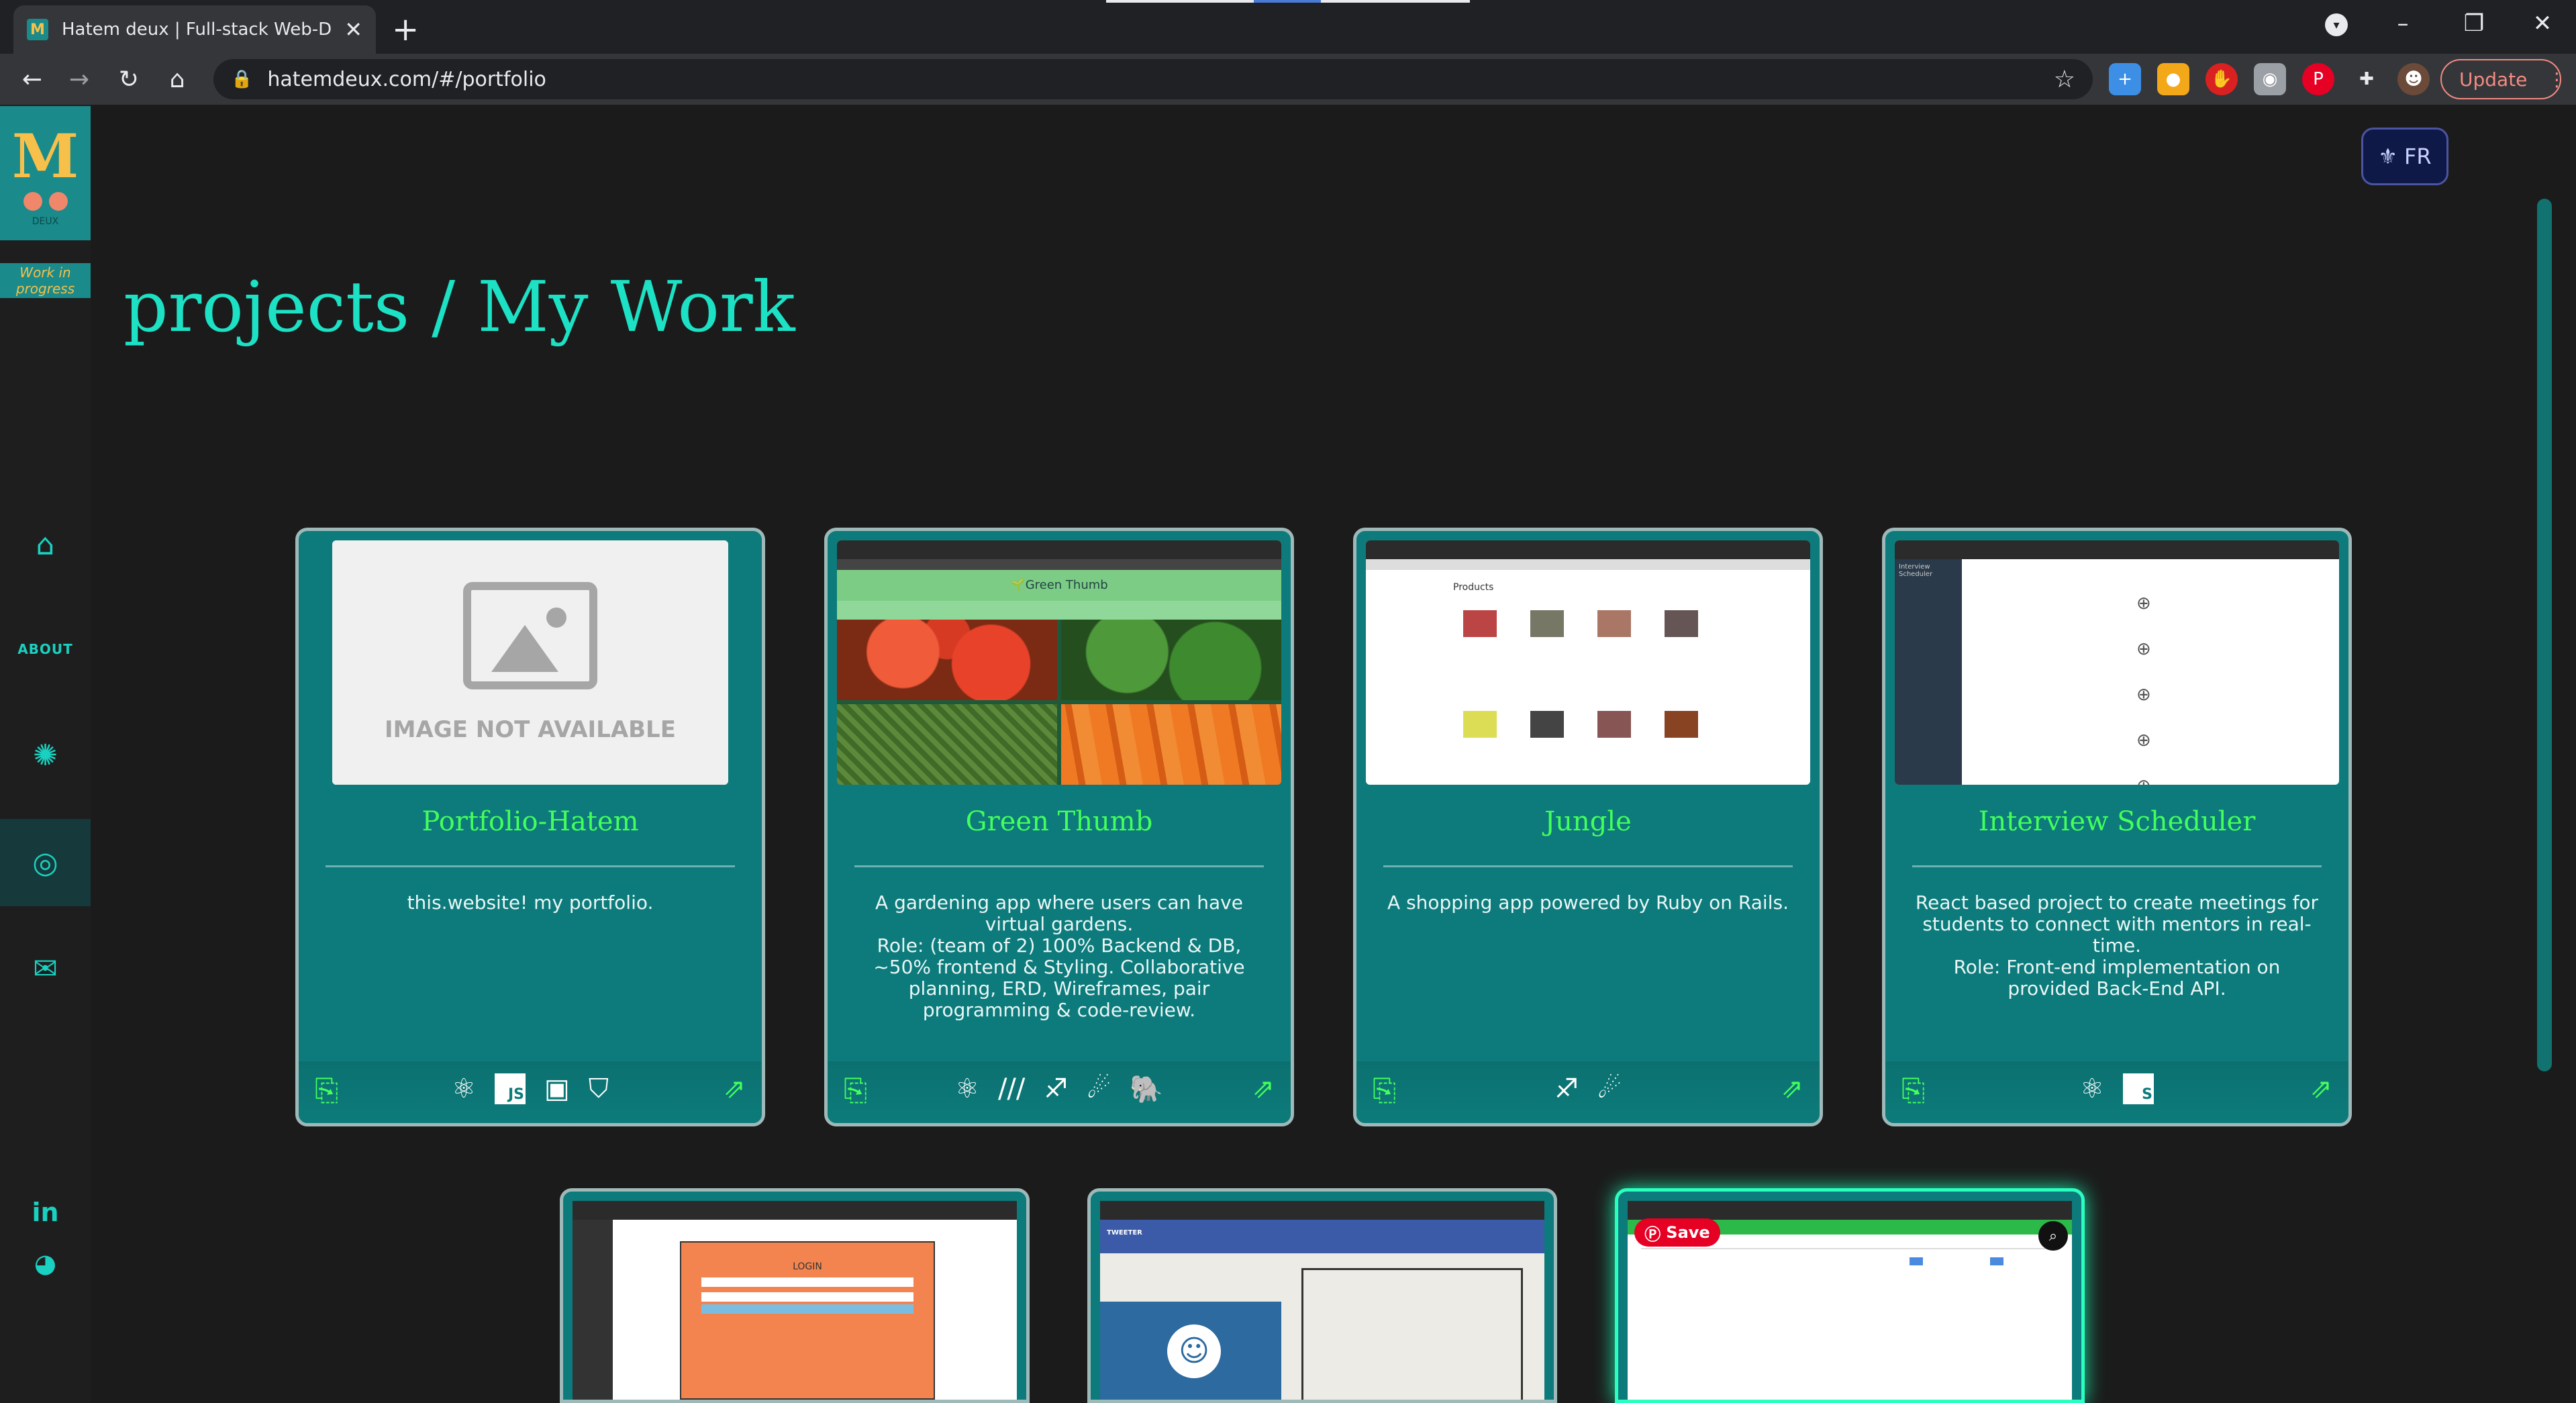  What do you see at coordinates (1059, 585) in the screenshot?
I see `thumbnail-header: 🌱Green Thumb` at bounding box center [1059, 585].